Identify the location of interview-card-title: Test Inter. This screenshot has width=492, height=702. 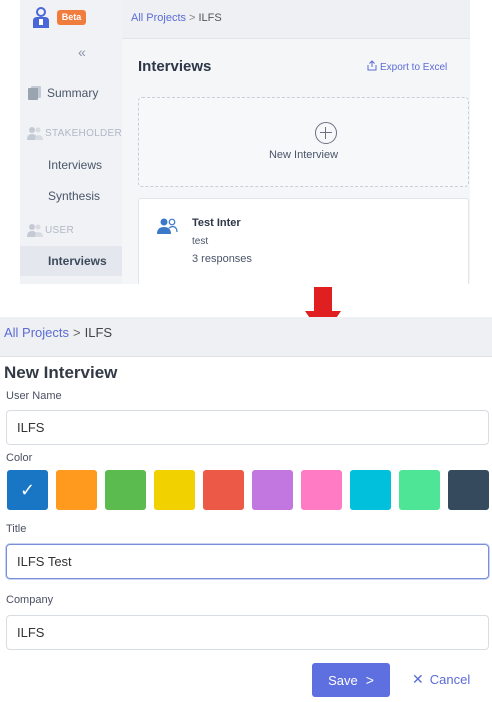
(216, 223).